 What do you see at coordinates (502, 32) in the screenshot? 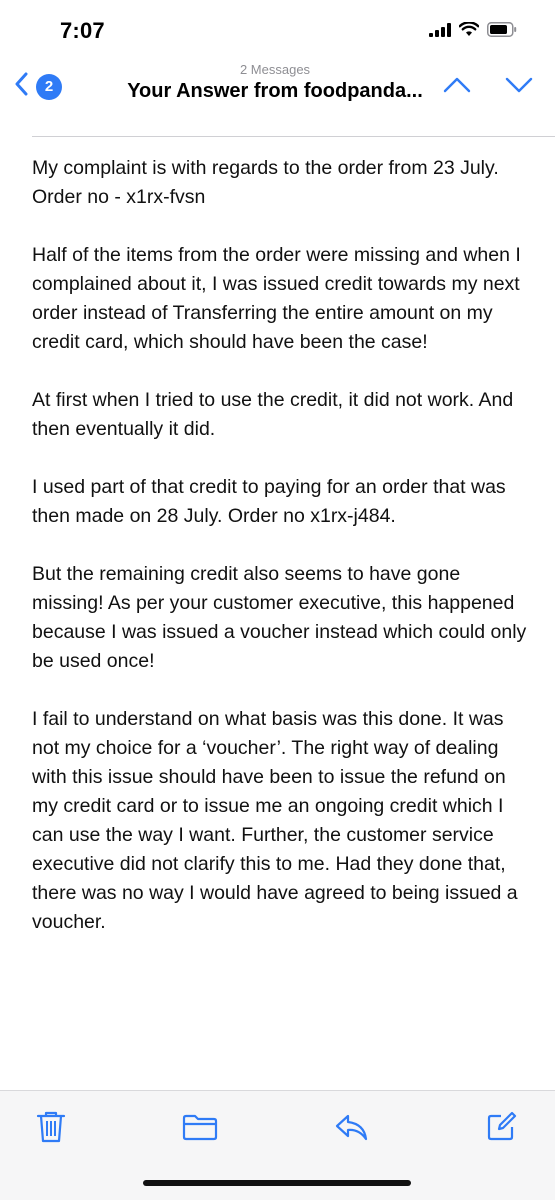
I see `battery-icon` at bounding box center [502, 32].